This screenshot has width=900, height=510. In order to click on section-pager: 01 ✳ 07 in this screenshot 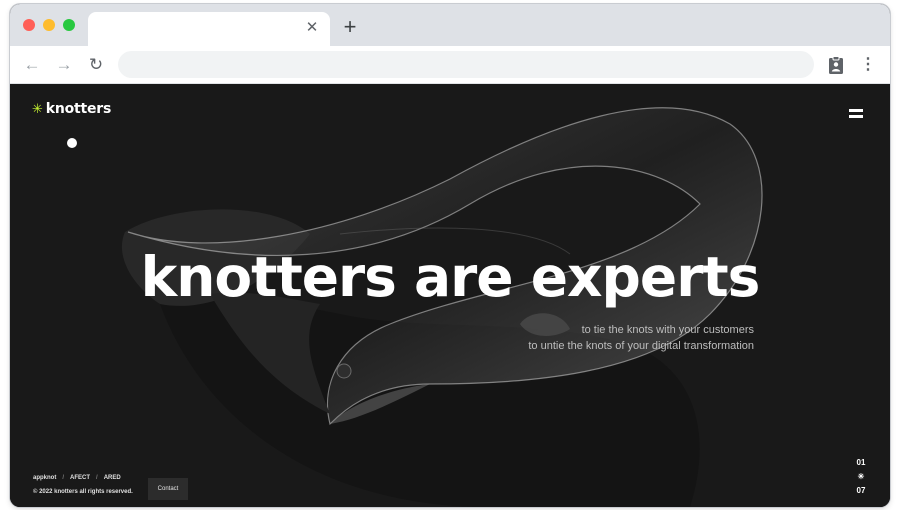, I will do `click(861, 477)`.